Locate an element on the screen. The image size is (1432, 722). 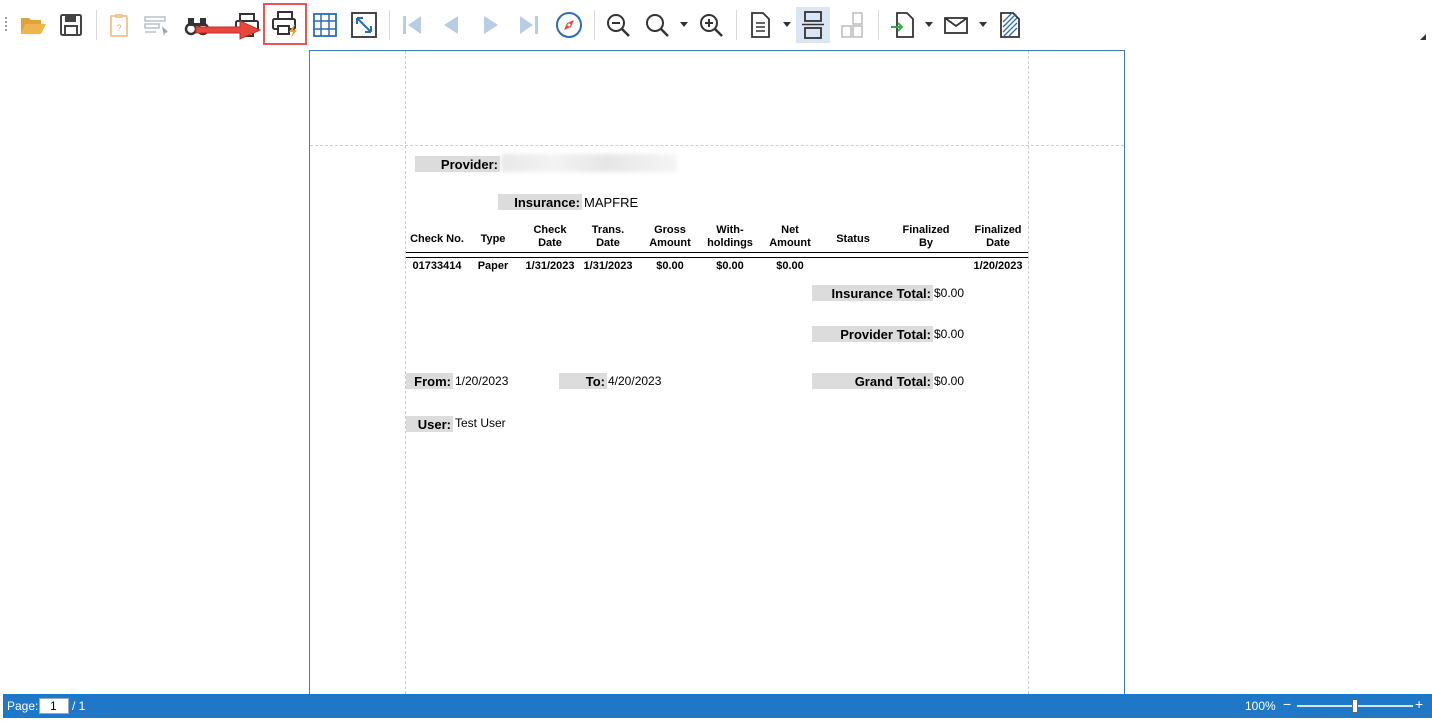
toolbar-grip is located at coordinates (6, 24).